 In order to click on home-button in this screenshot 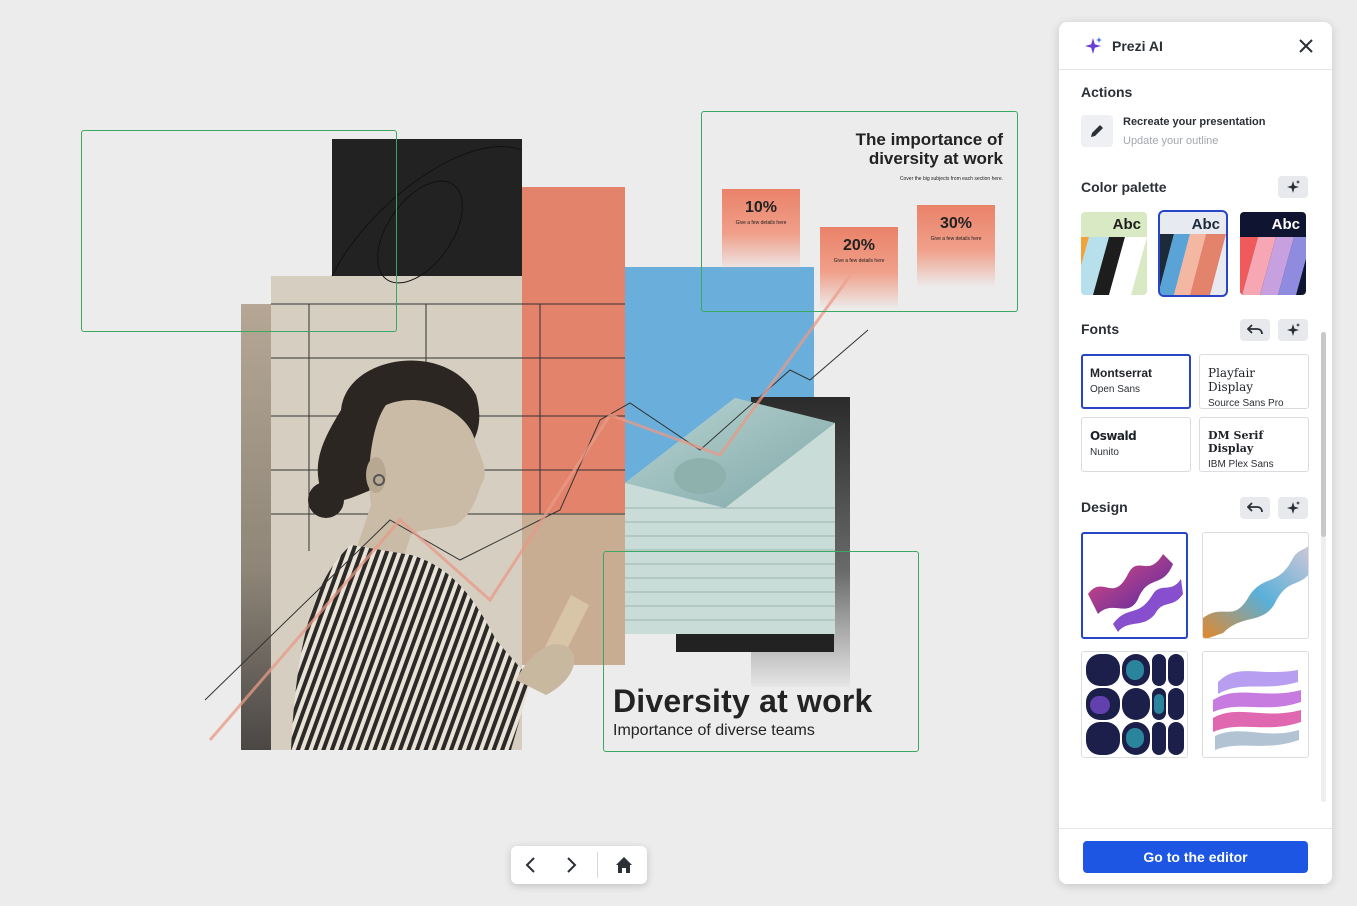, I will do `click(624, 865)`.